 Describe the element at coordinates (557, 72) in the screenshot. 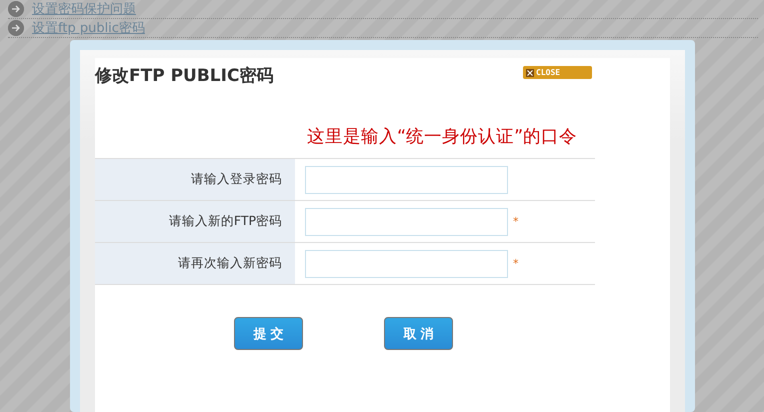

I see `close-button: CLOSE` at that location.